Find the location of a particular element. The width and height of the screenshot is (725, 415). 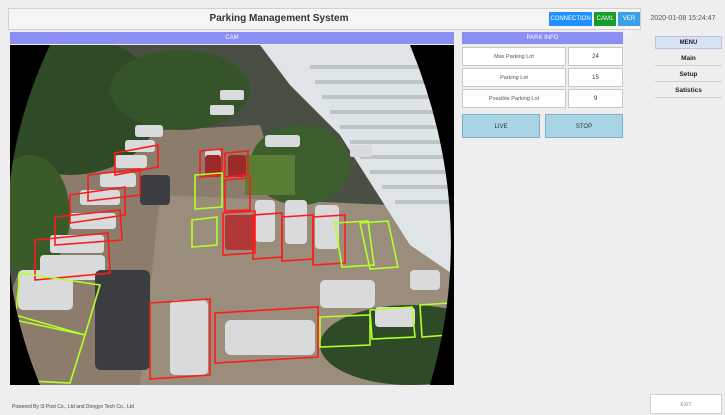

exit-button: EXIT is located at coordinates (686, 404).